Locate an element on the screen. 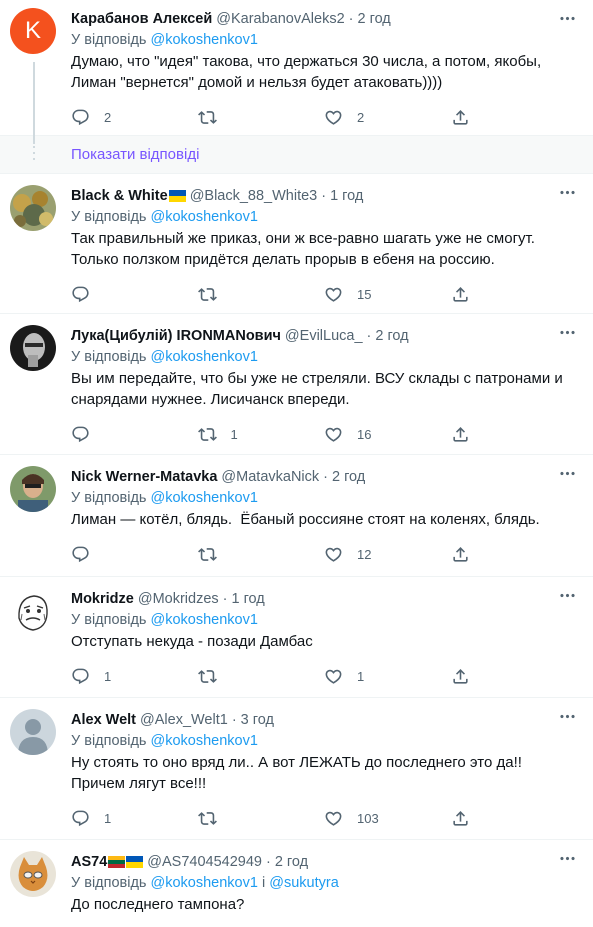  like-count: 12 is located at coordinates (364, 554).